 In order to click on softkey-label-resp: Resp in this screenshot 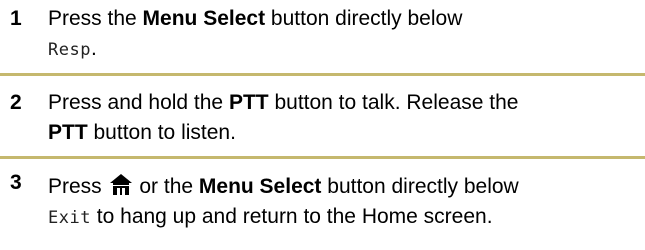, I will do `click(69, 50)`.